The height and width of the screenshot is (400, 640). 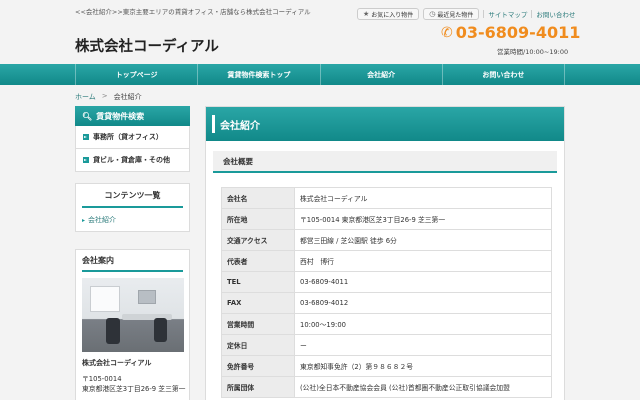 I want to click on company-box-title: 会社案内, so click(x=132, y=261).